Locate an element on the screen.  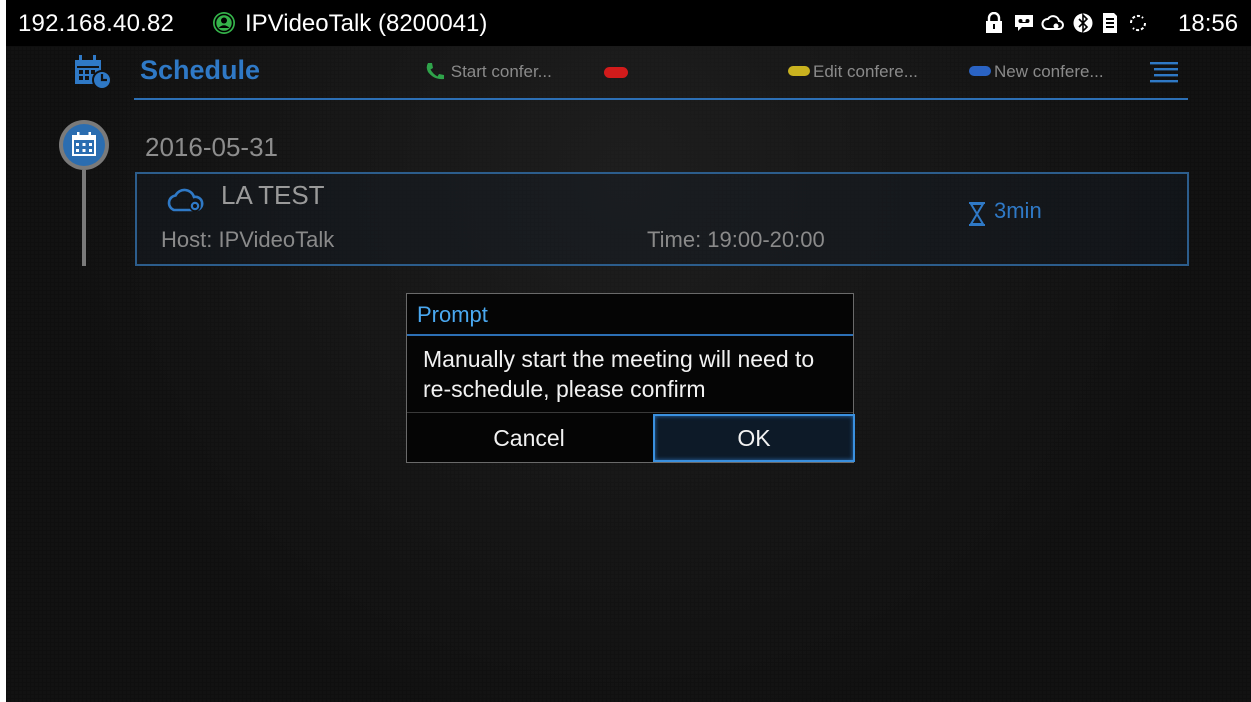
sync-icon is located at coordinates (1138, 23).